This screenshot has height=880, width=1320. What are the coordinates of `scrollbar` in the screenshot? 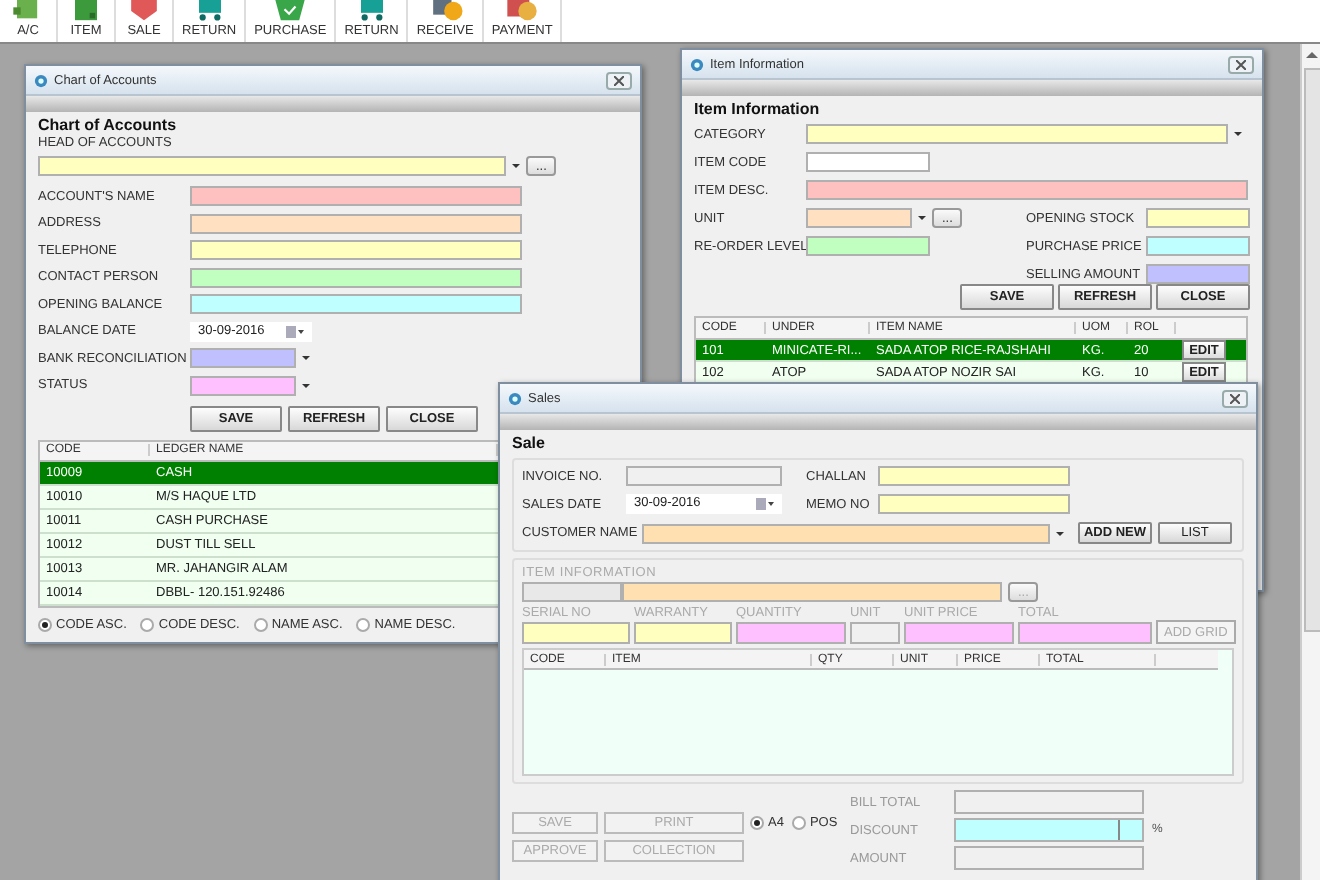 It's located at (1310, 462).